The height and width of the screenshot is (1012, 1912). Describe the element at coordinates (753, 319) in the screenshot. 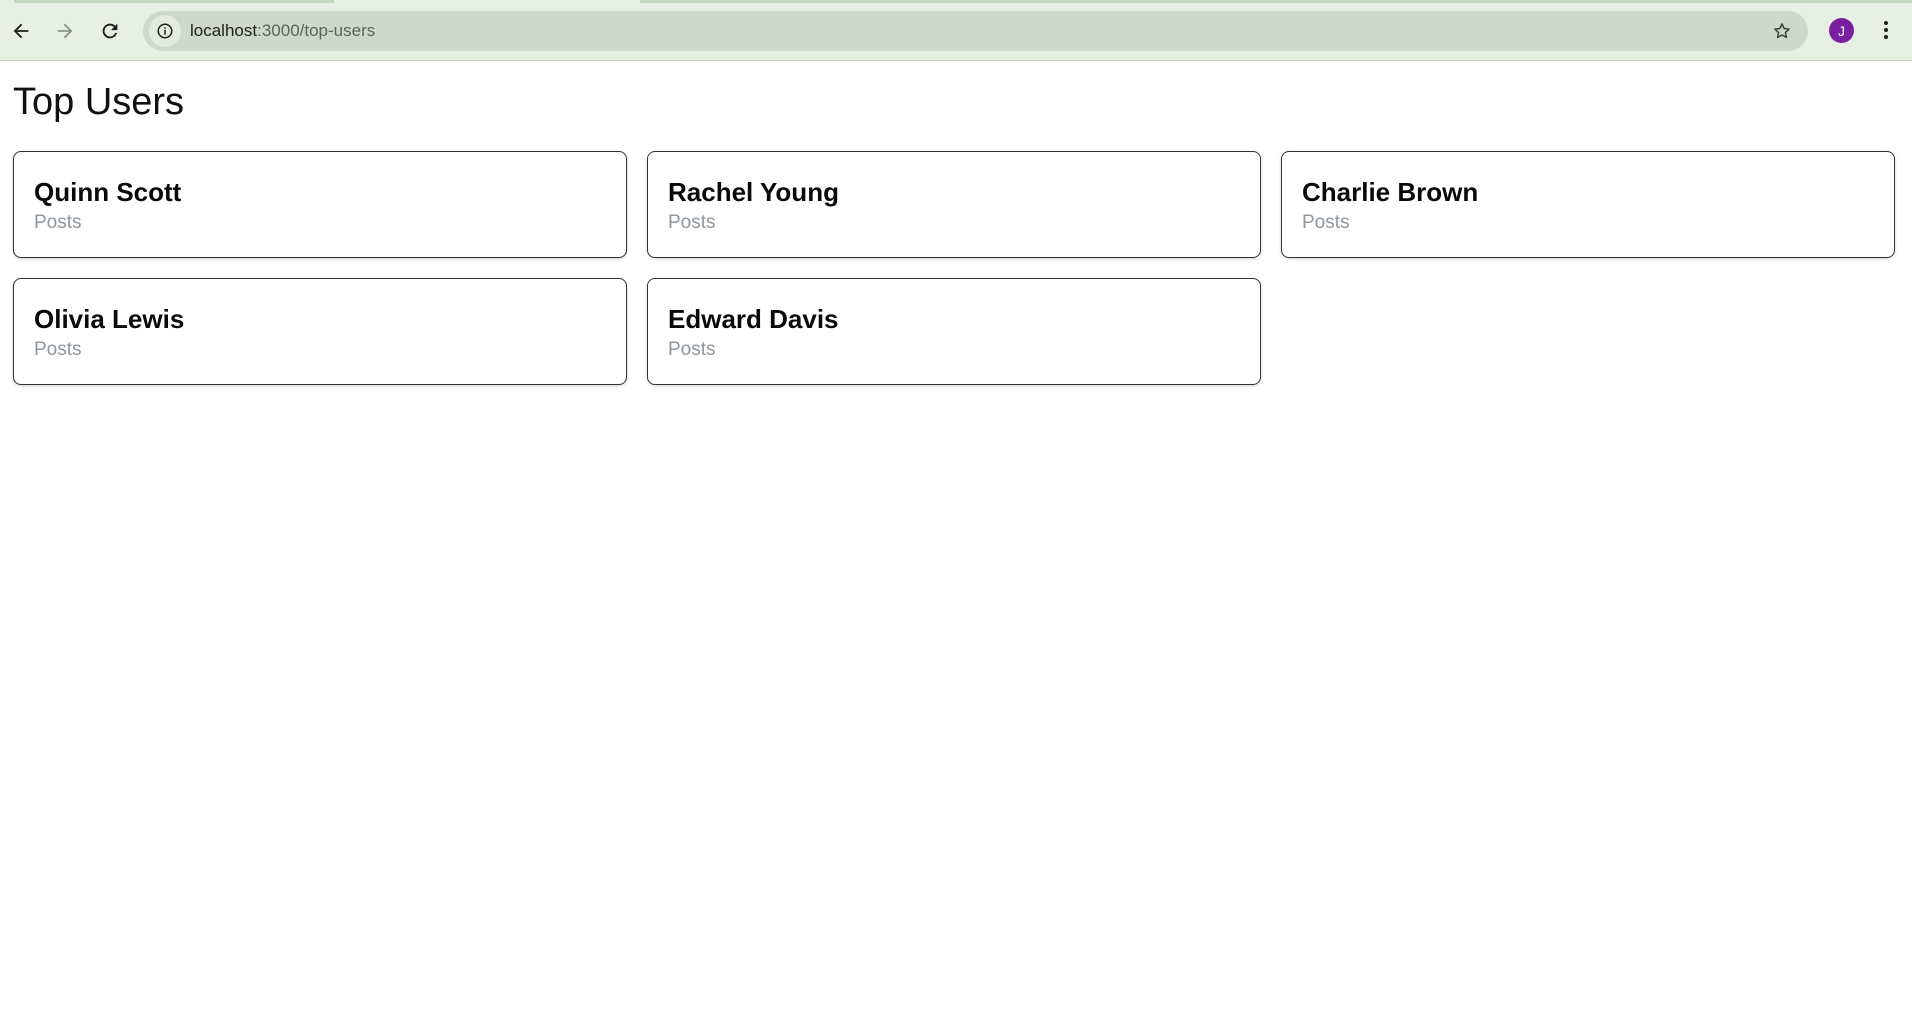

I see `user-name: Edward Davis` at that location.